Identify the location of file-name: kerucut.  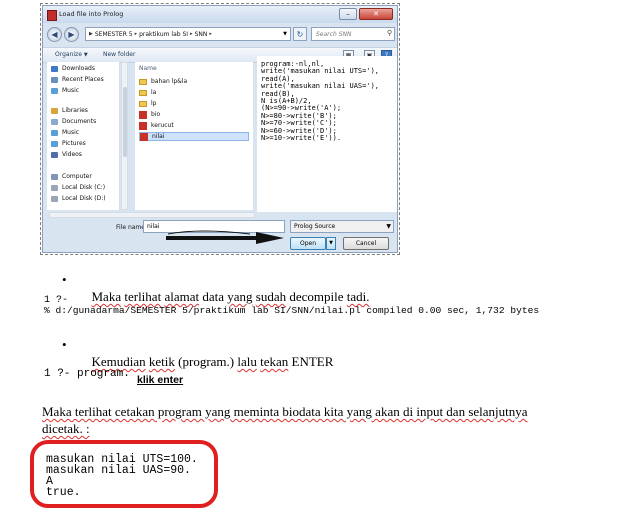
(162, 125).